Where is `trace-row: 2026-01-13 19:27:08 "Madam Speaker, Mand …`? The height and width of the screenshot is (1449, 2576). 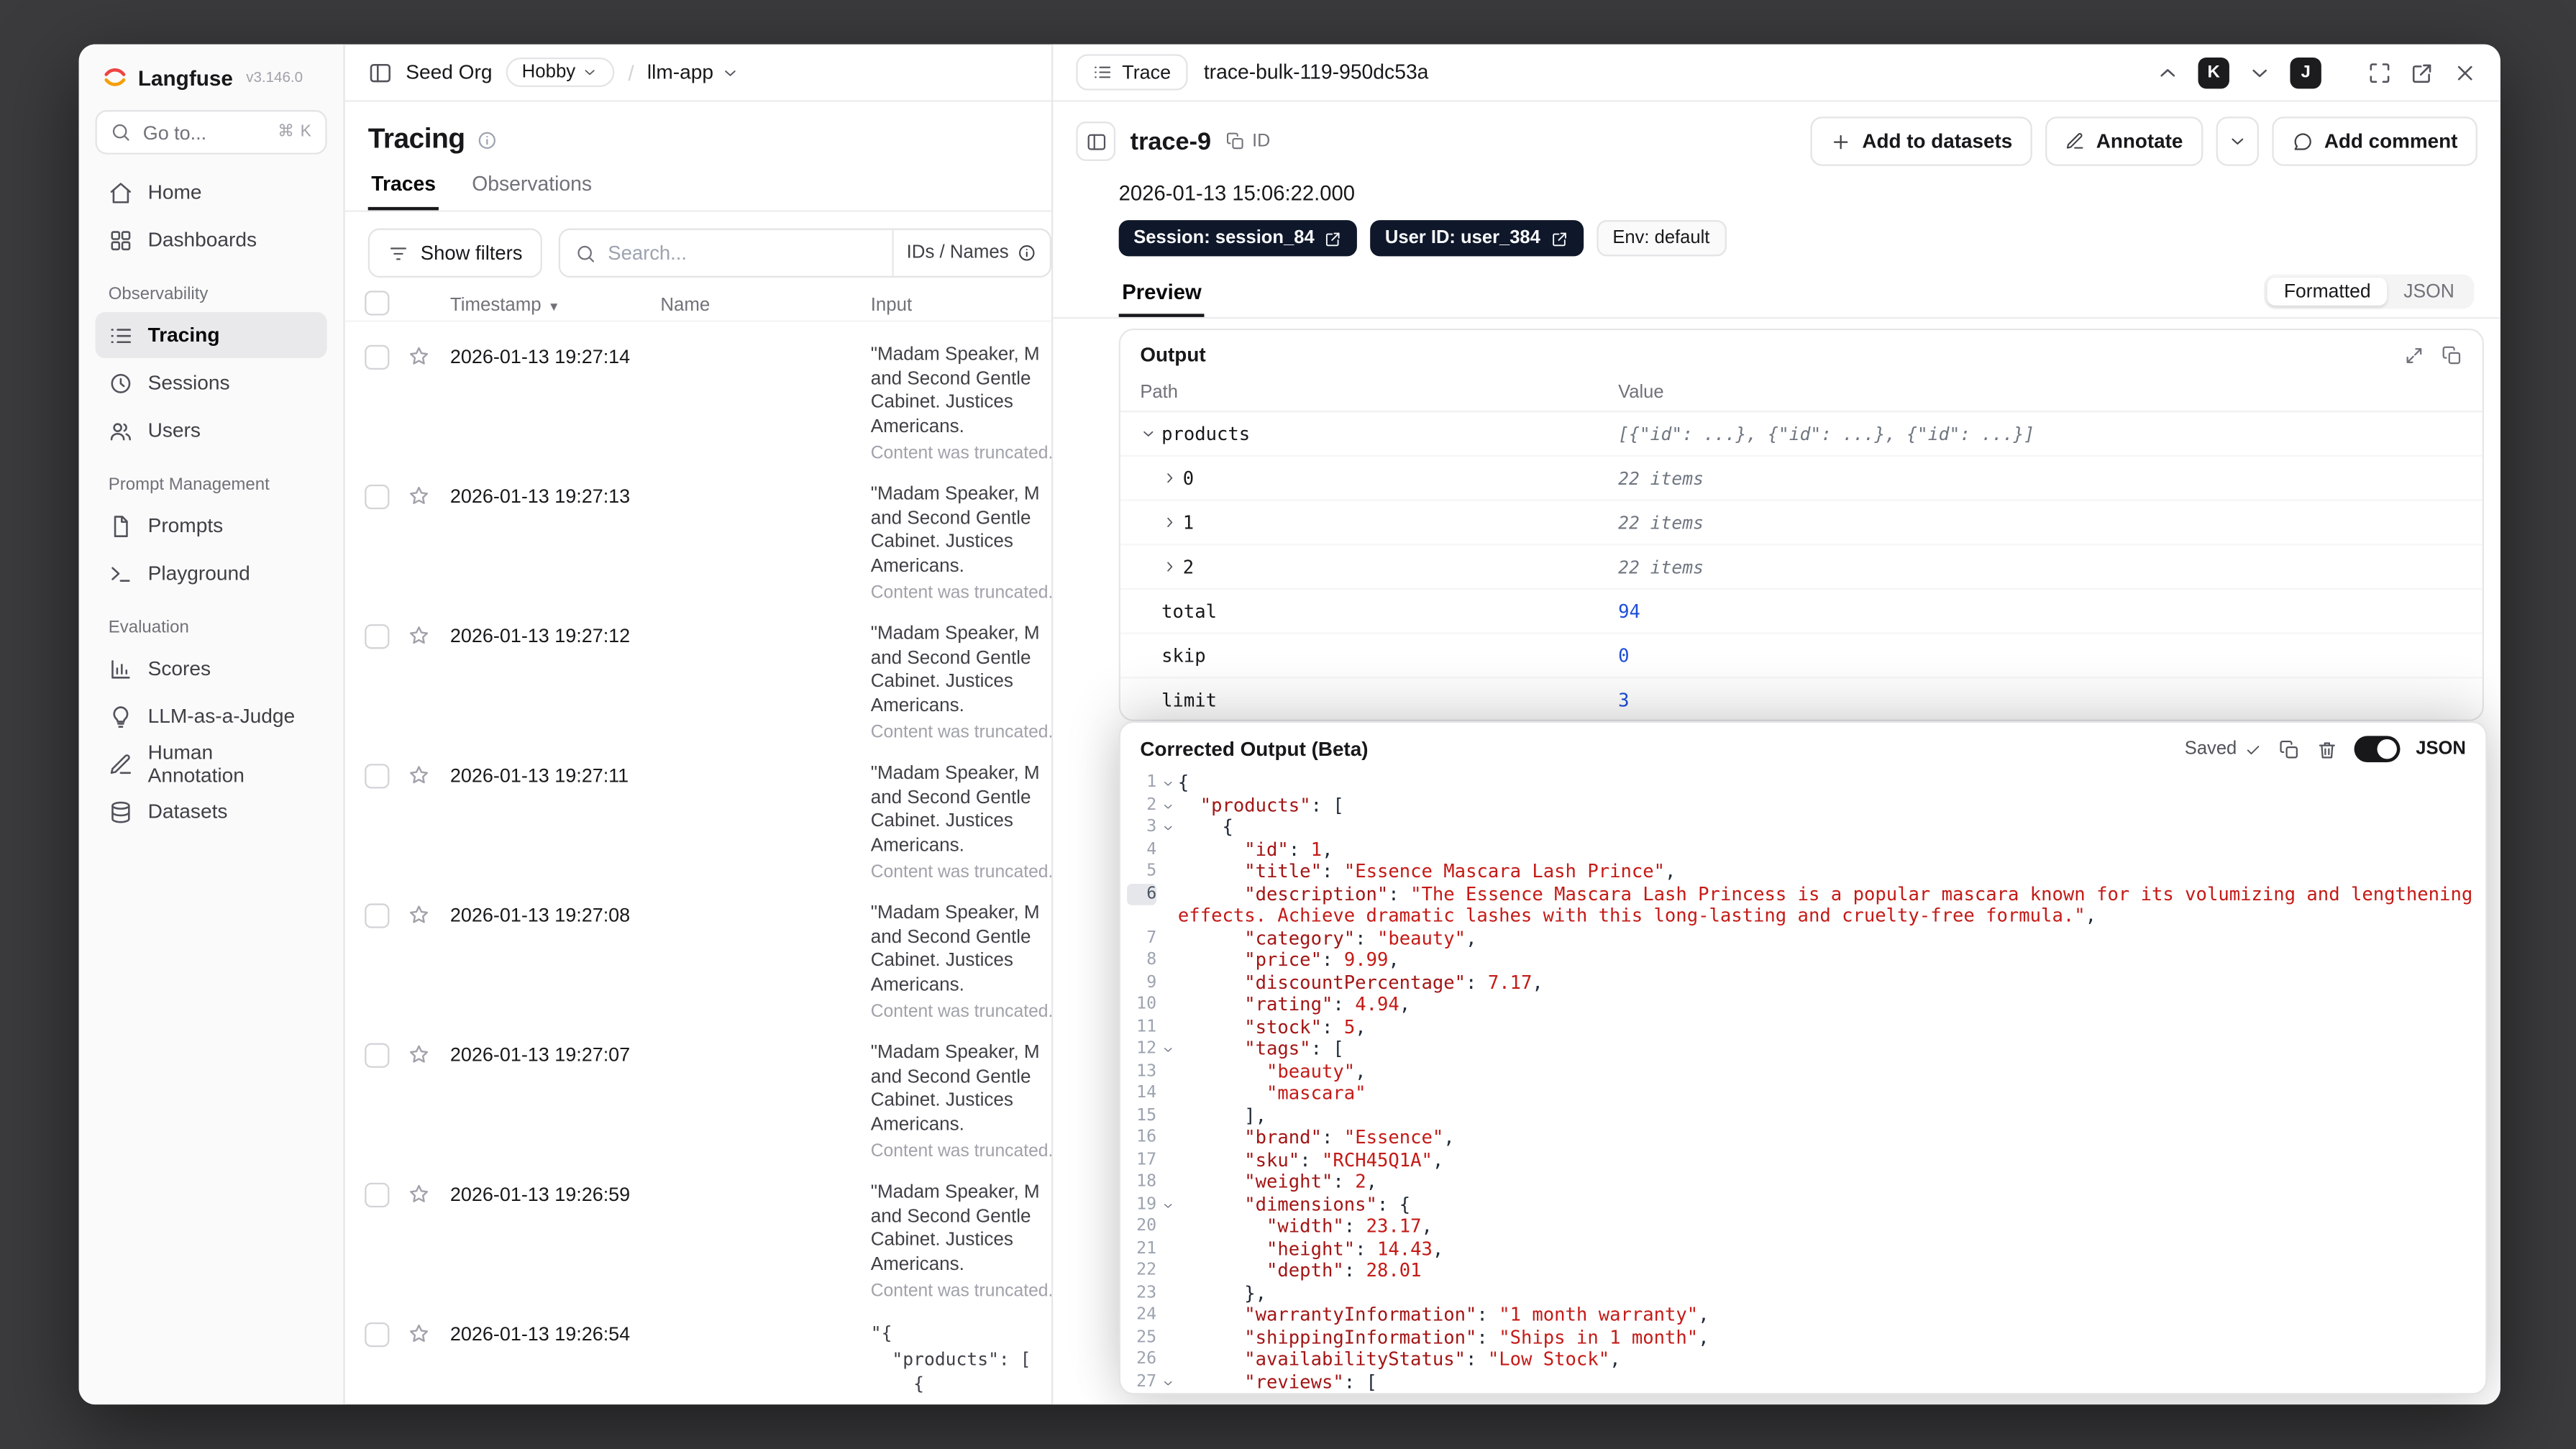 trace-row: 2026-01-13 19:27:08 "Madam Speaker, Mand … is located at coordinates (698, 951).